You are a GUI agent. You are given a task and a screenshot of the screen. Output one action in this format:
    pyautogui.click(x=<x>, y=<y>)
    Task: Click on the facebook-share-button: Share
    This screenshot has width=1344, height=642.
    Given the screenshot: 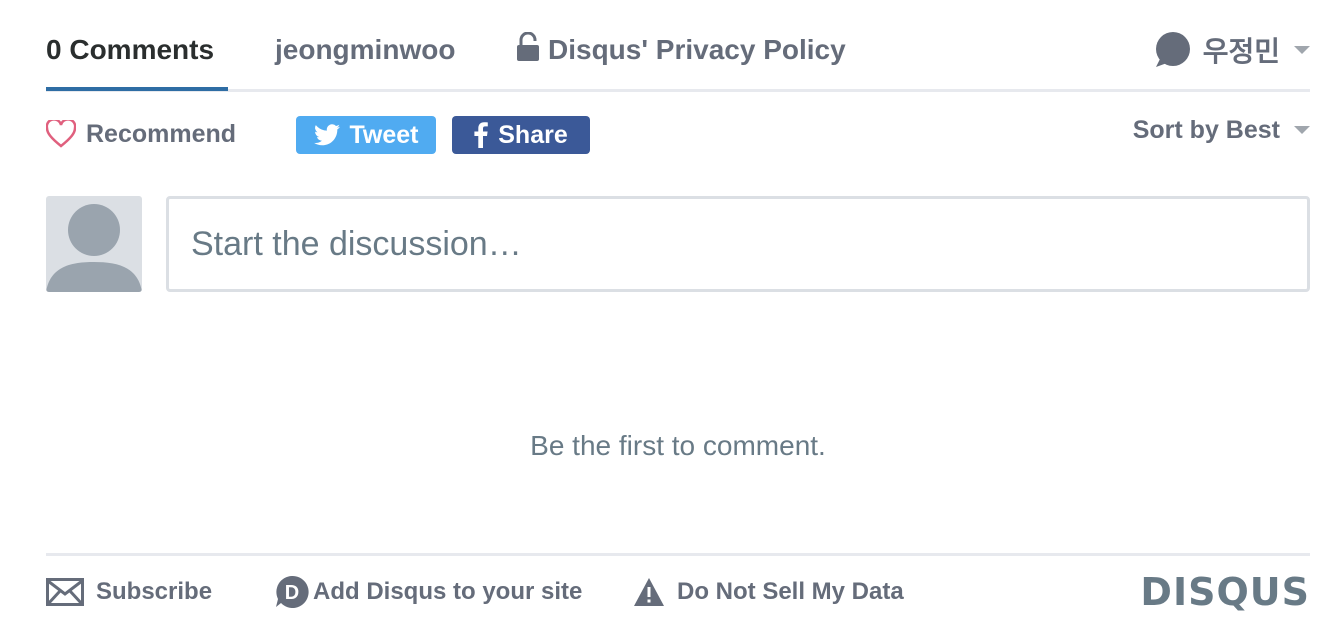 What is the action you would take?
    pyautogui.click(x=521, y=135)
    